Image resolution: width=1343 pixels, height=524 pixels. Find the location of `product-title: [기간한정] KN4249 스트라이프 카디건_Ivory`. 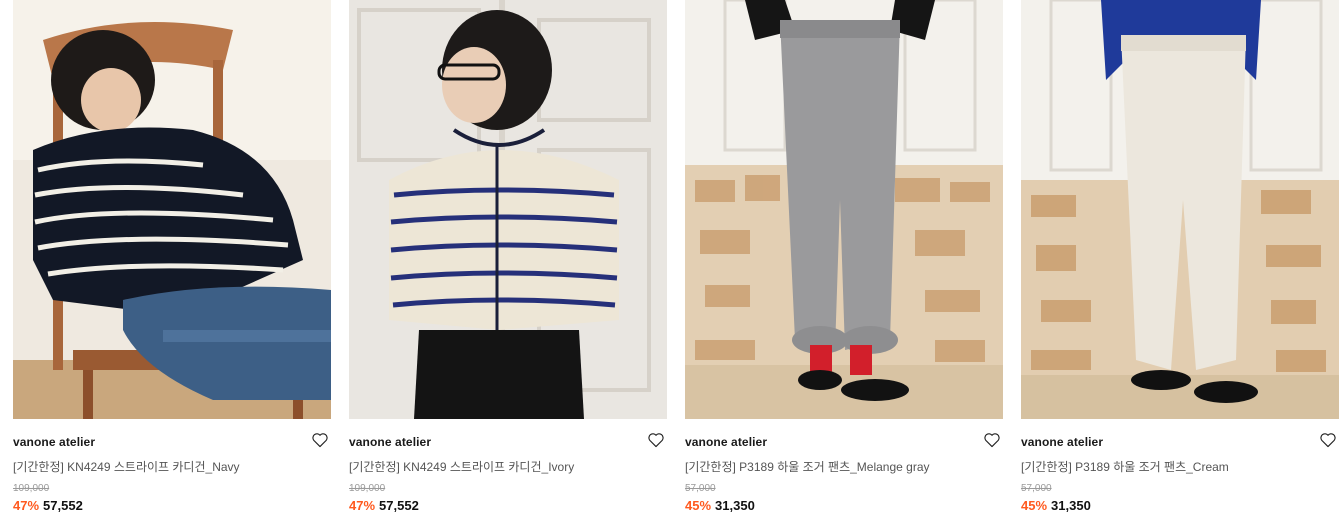

product-title: [기간한정] KN4249 스트라이프 카디건_Ivory is located at coordinates (461, 466).